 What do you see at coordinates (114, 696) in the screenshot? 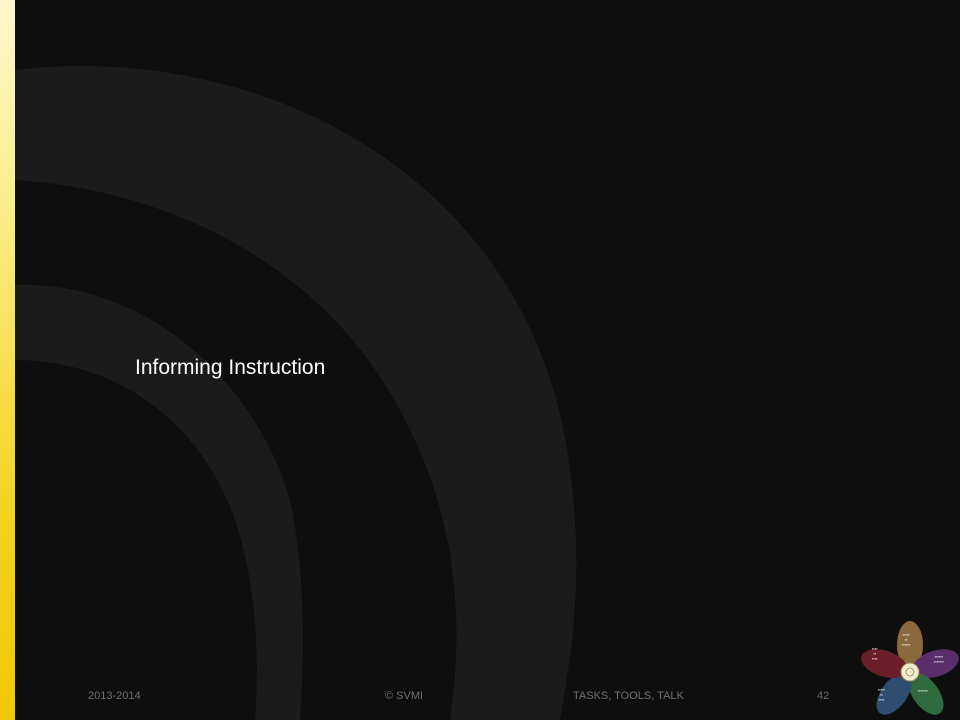
I see `footer-year: 2013-2014` at bounding box center [114, 696].